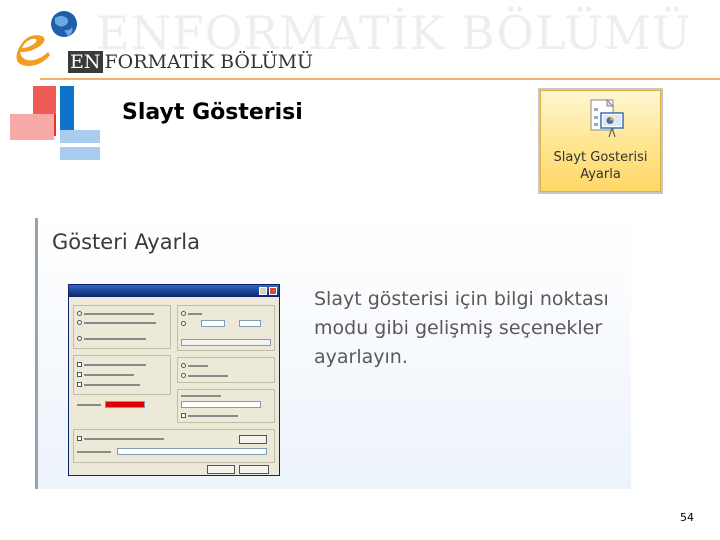 This screenshot has width=720, height=540. I want to click on deco-block-white-h, so click(72, 145).